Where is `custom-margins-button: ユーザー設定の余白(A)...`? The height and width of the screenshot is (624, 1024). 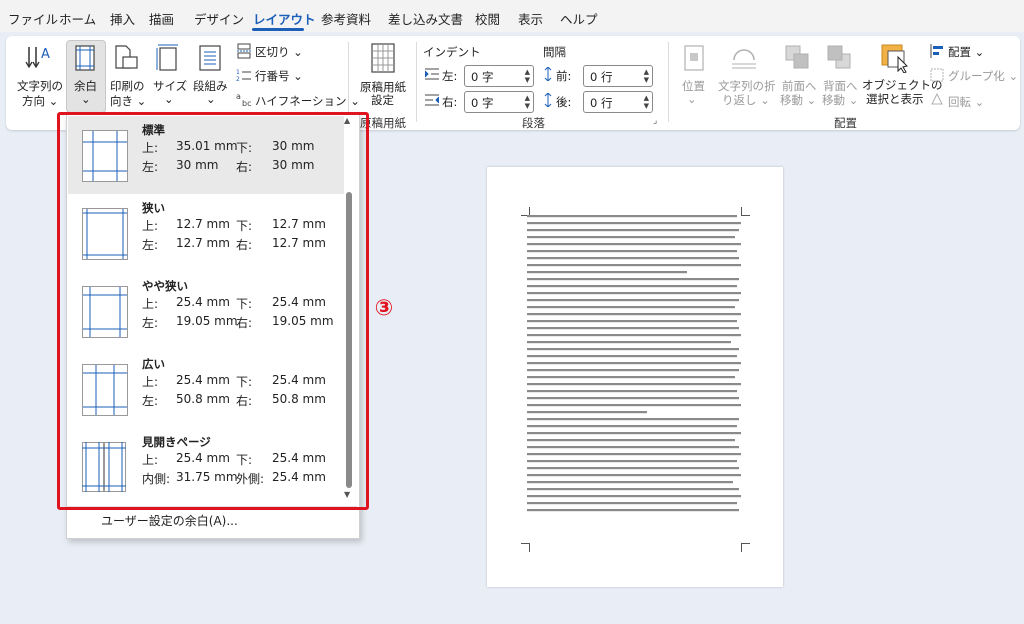
custom-margins-button: ユーザー設定の余白(A)... is located at coordinates (169, 520).